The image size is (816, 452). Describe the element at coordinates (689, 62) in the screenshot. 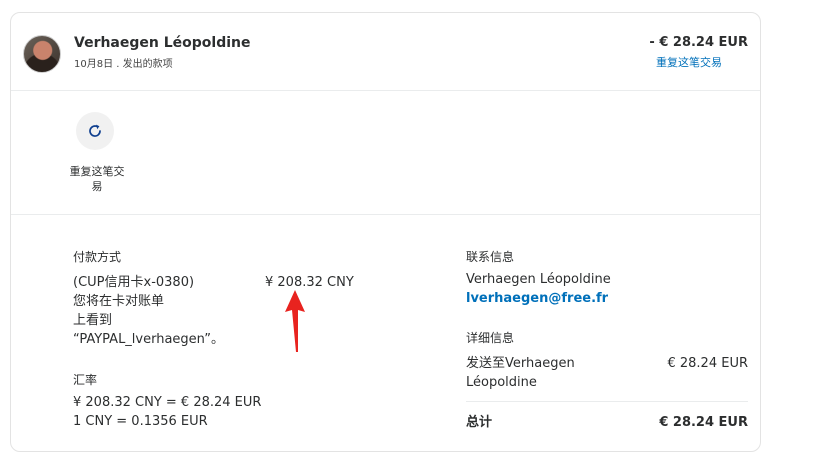

I see `repeat-transaction-link: 重复这笔交易` at that location.